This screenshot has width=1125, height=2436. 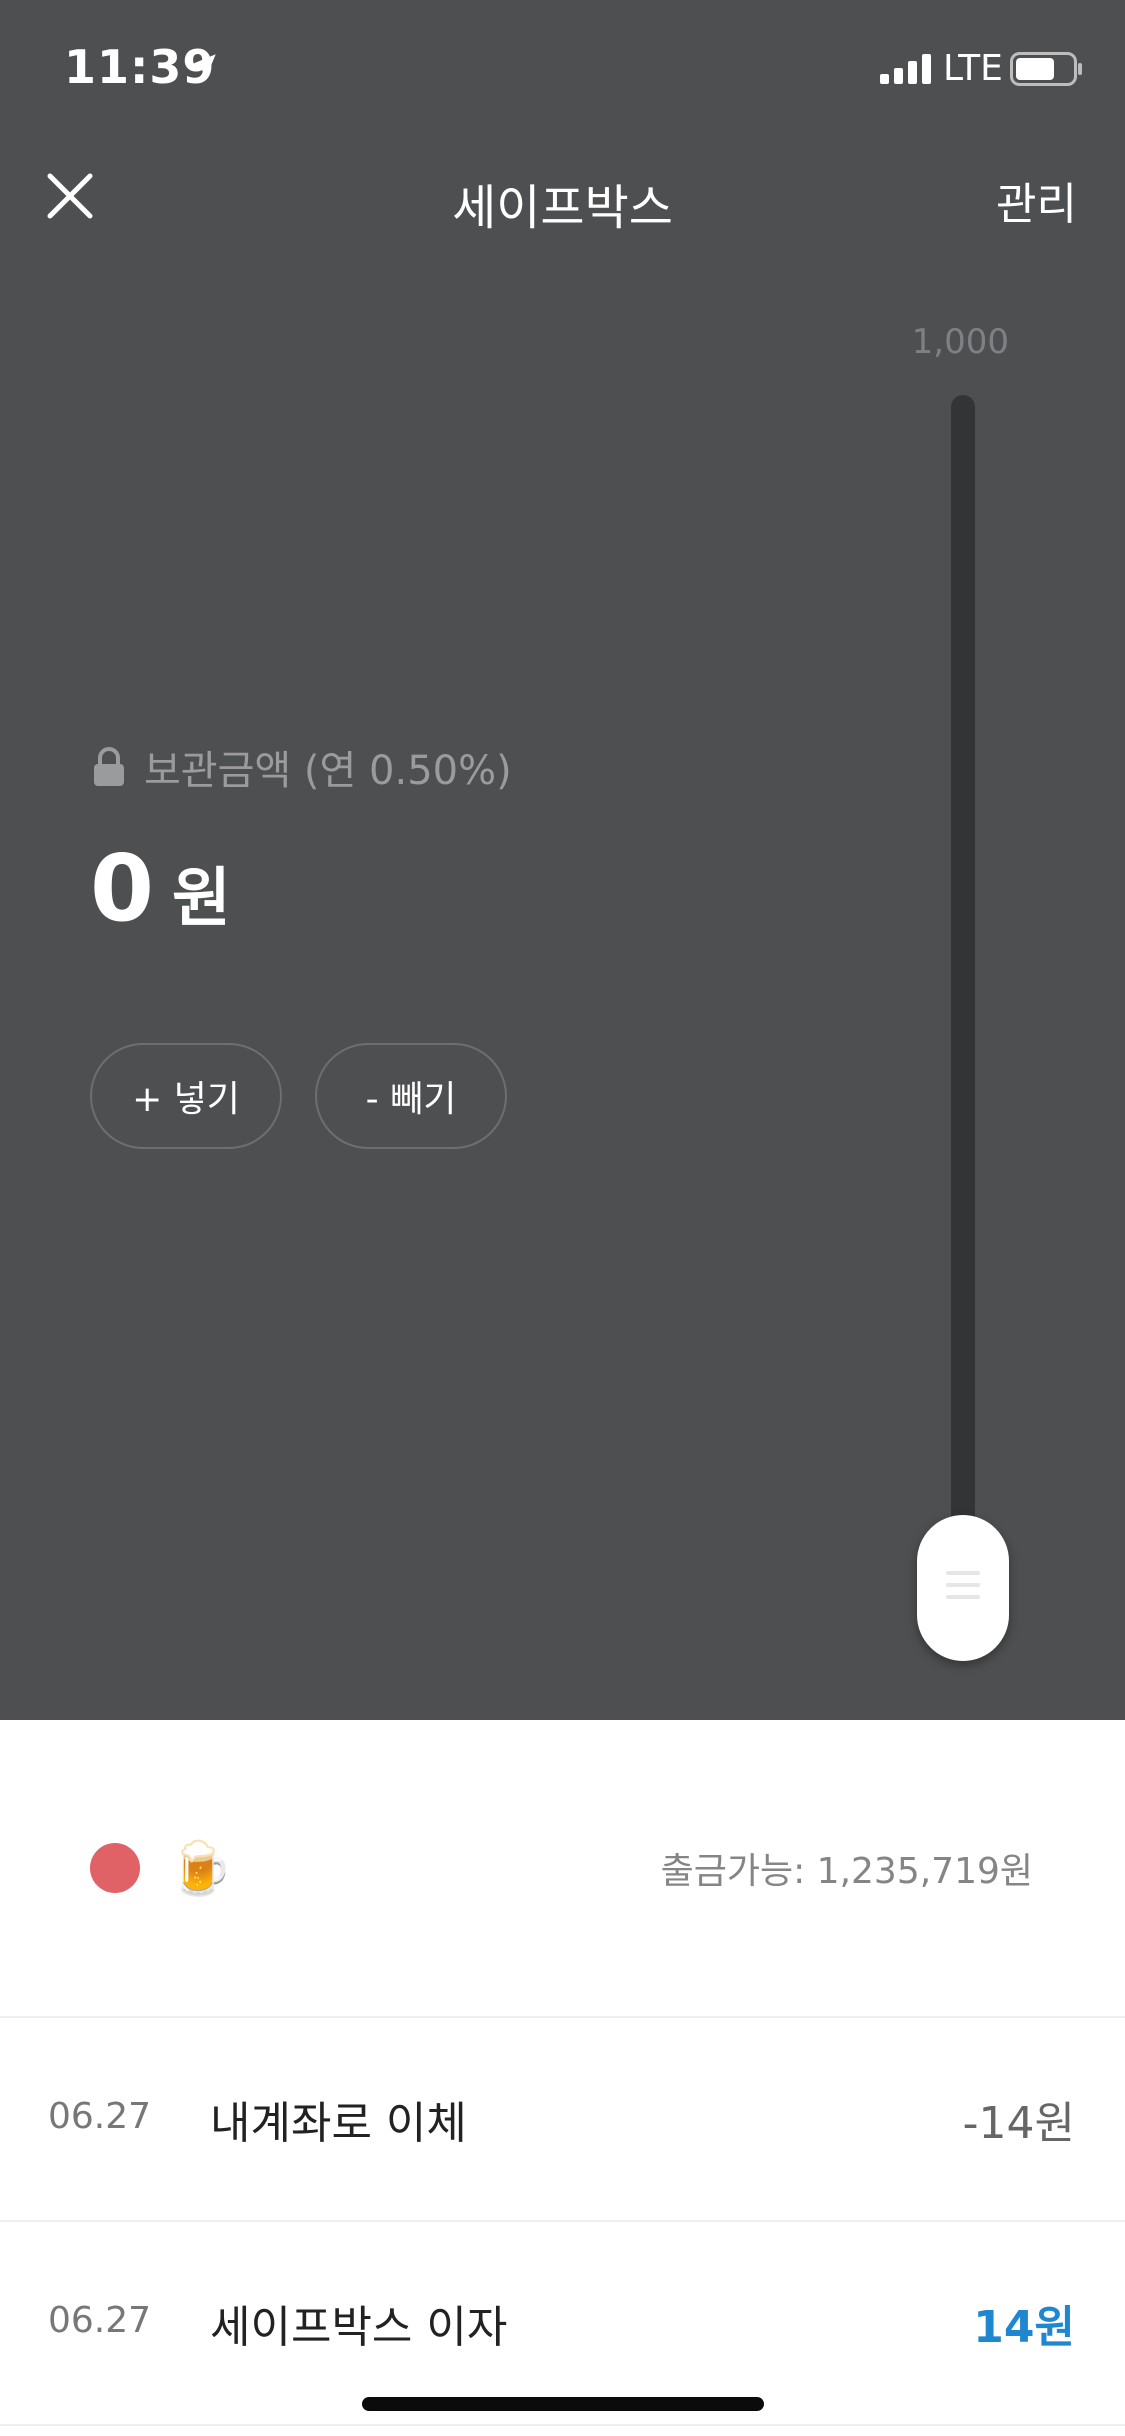 What do you see at coordinates (973, 68) in the screenshot?
I see `network-type: LTE` at bounding box center [973, 68].